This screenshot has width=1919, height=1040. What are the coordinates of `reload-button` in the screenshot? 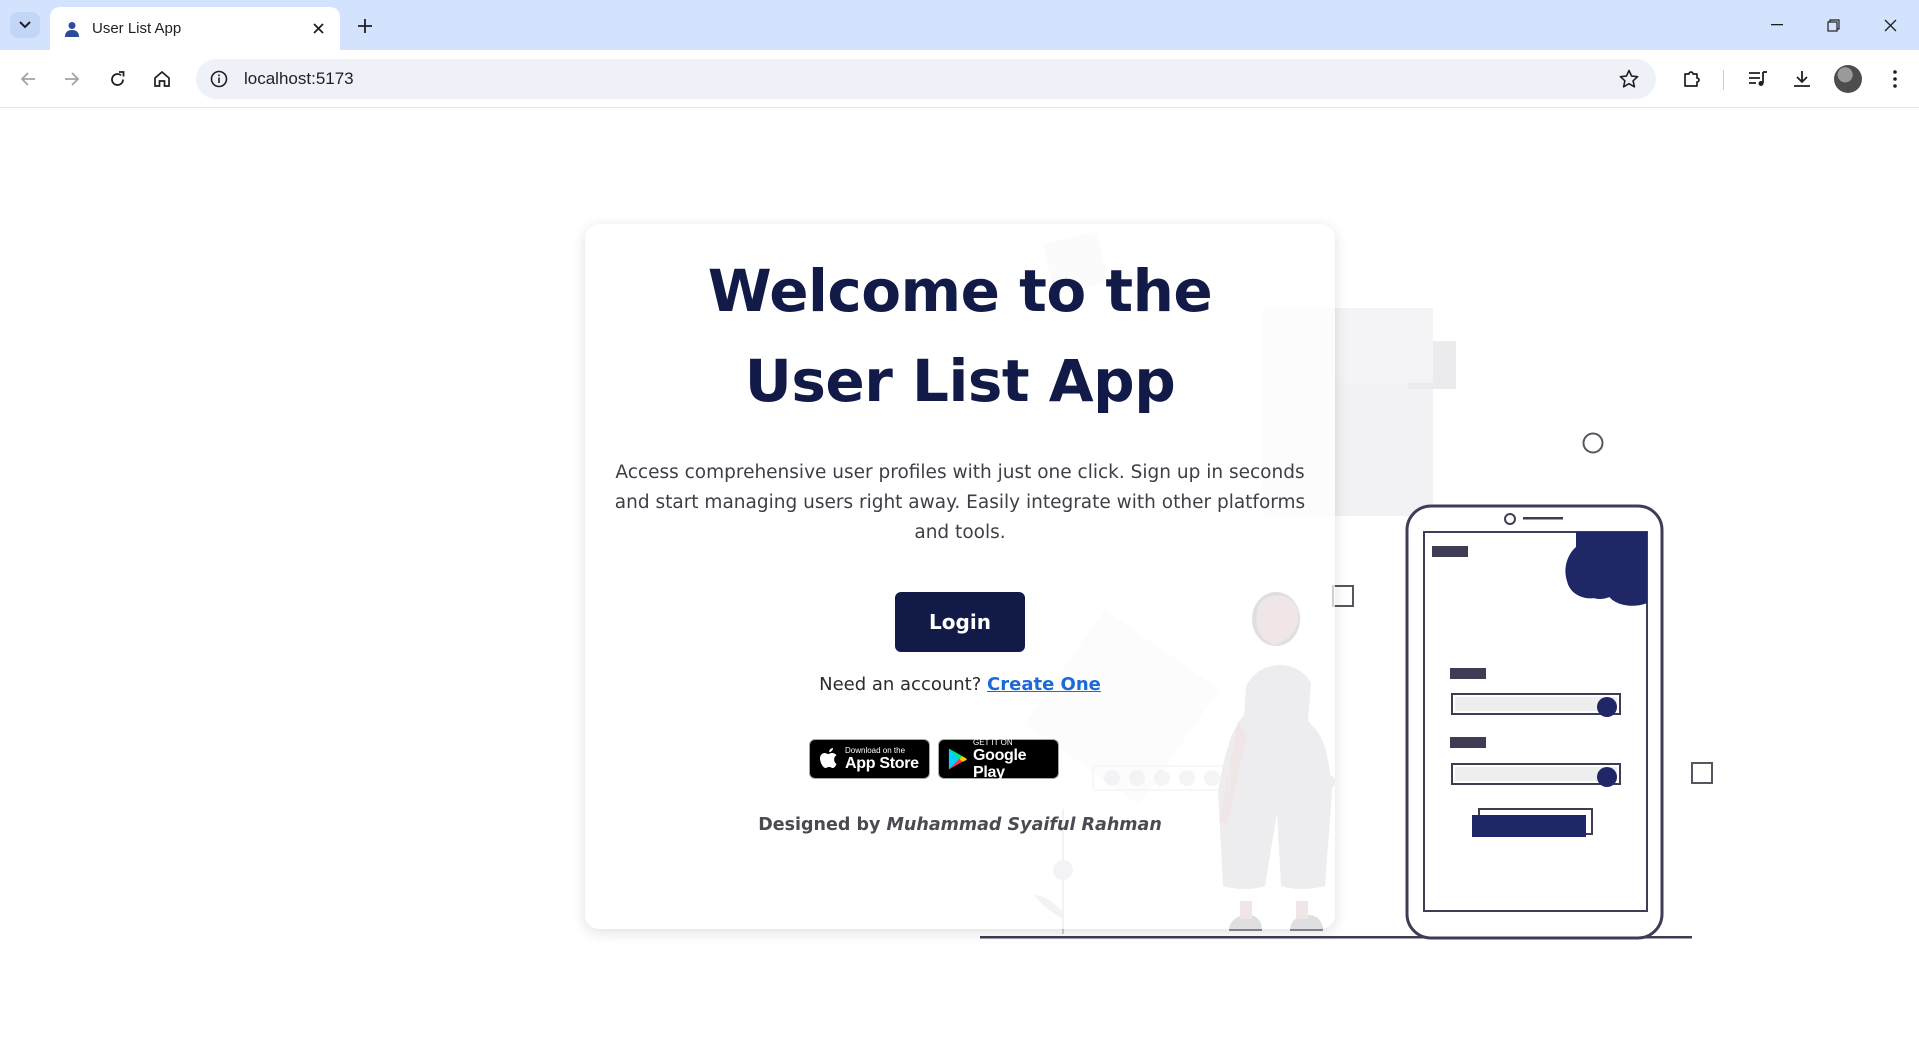 It's located at (117, 79).